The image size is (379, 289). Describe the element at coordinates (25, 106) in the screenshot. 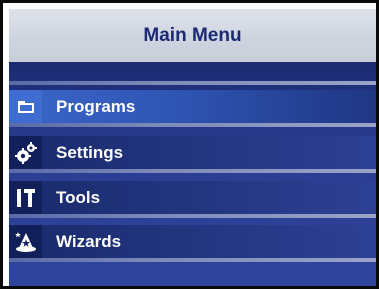

I see `folder-icon` at that location.